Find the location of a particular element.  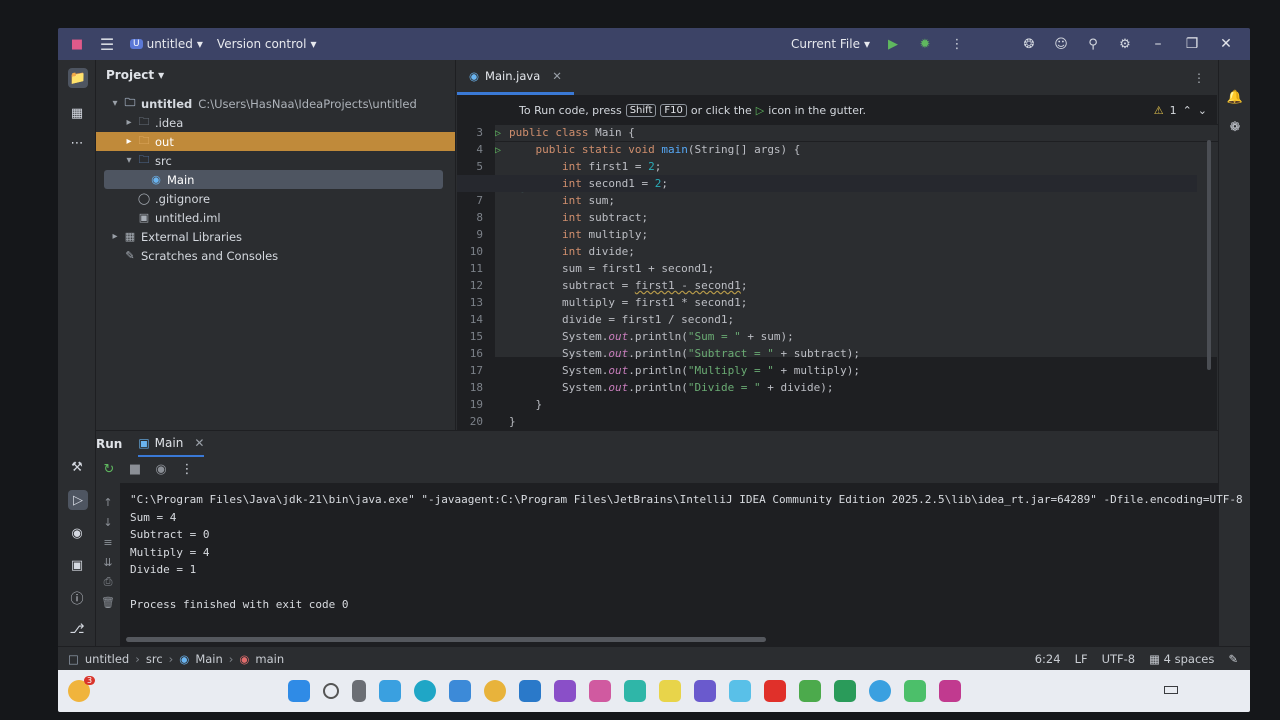

tab-main-java: ◉ Main.java ✕ is located at coordinates (515, 77).